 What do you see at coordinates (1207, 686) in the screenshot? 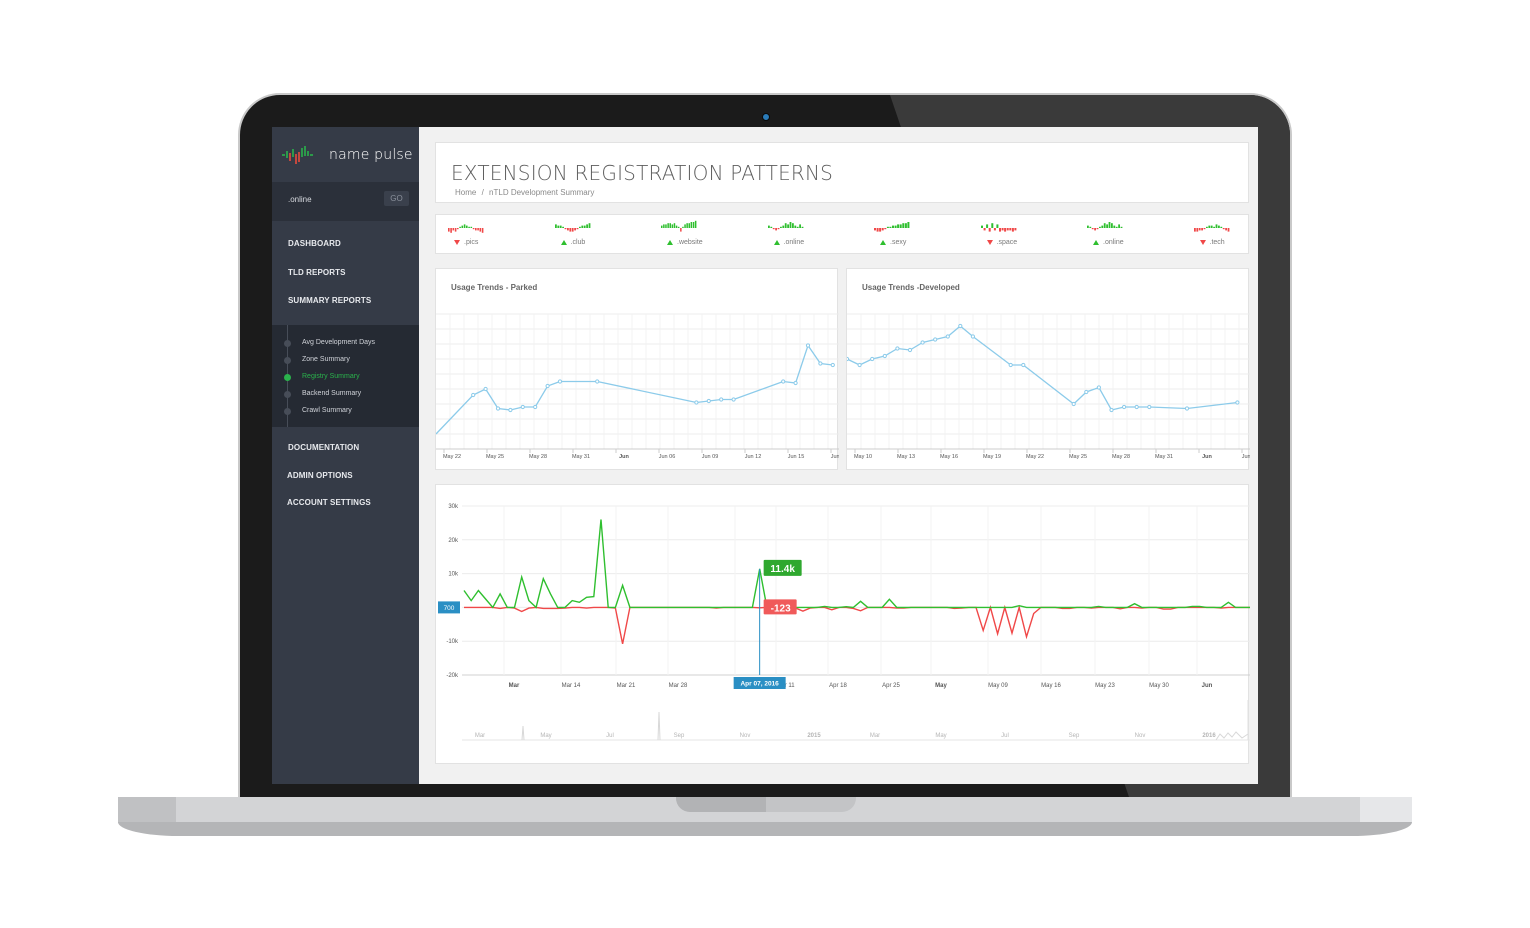
I see `x-tick-label: Jun` at bounding box center [1207, 686].